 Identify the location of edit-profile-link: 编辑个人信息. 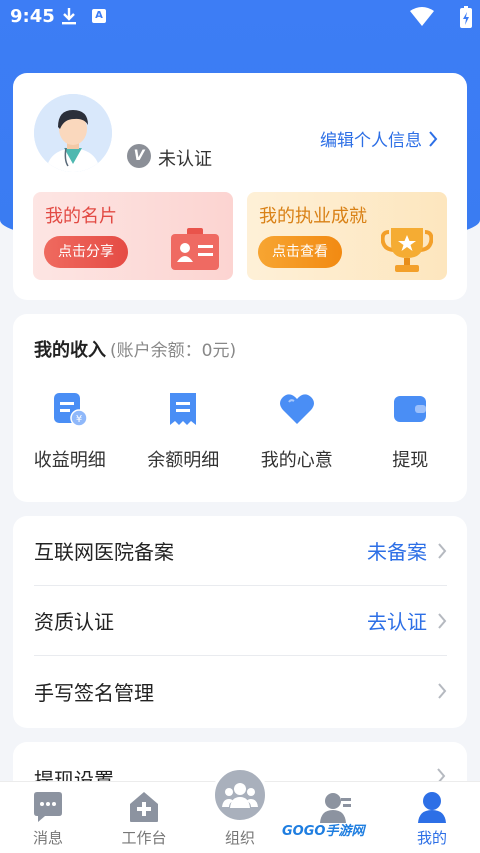
(379, 138).